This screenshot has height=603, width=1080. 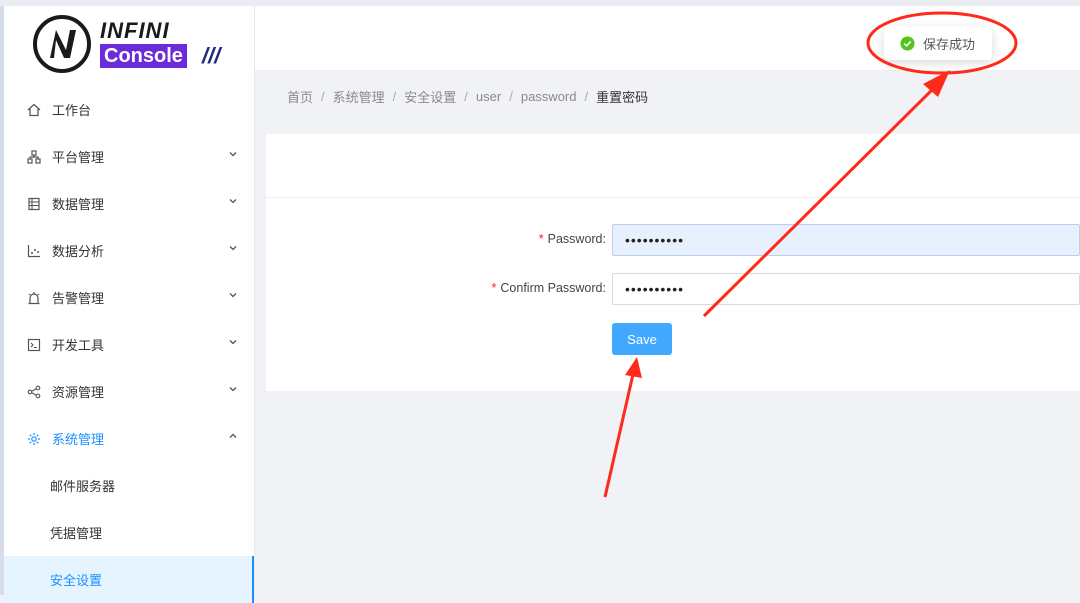 What do you see at coordinates (549, 96) in the screenshot?
I see `breadcrumb-password: password` at bounding box center [549, 96].